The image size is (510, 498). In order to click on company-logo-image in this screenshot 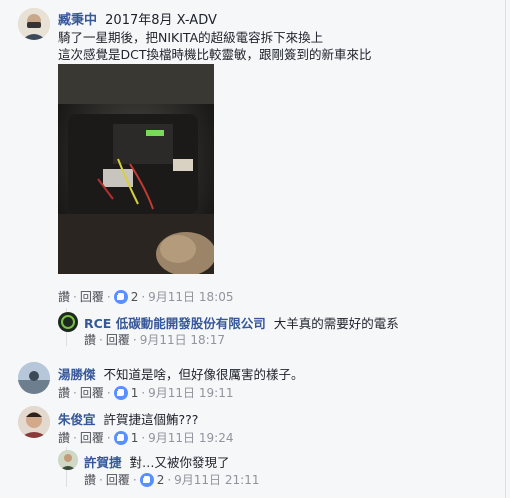, I will do `click(68, 322)`.